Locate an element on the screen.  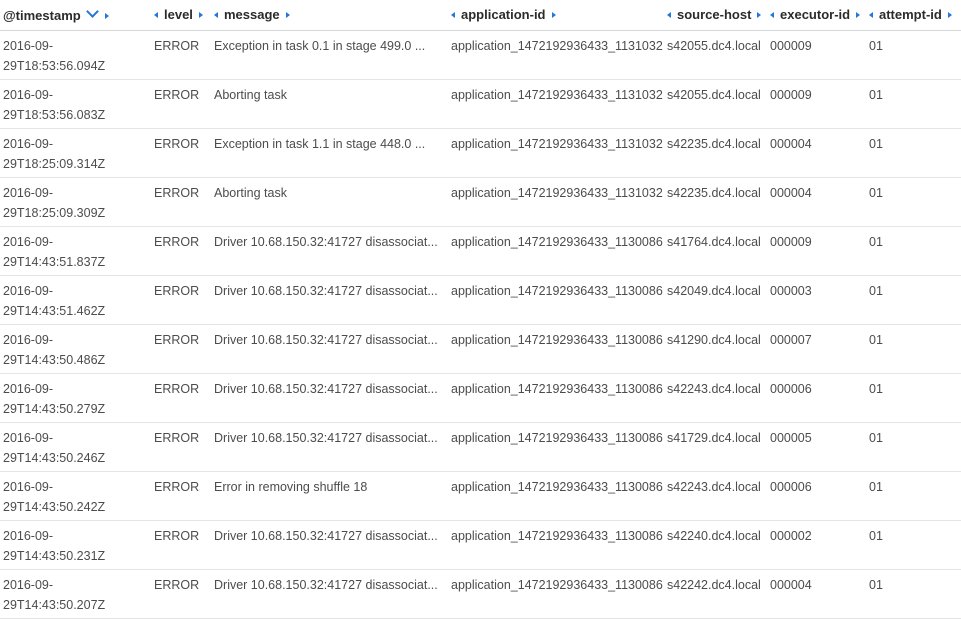
column-header-executor-id: executor-id is located at coordinates (815, 15).